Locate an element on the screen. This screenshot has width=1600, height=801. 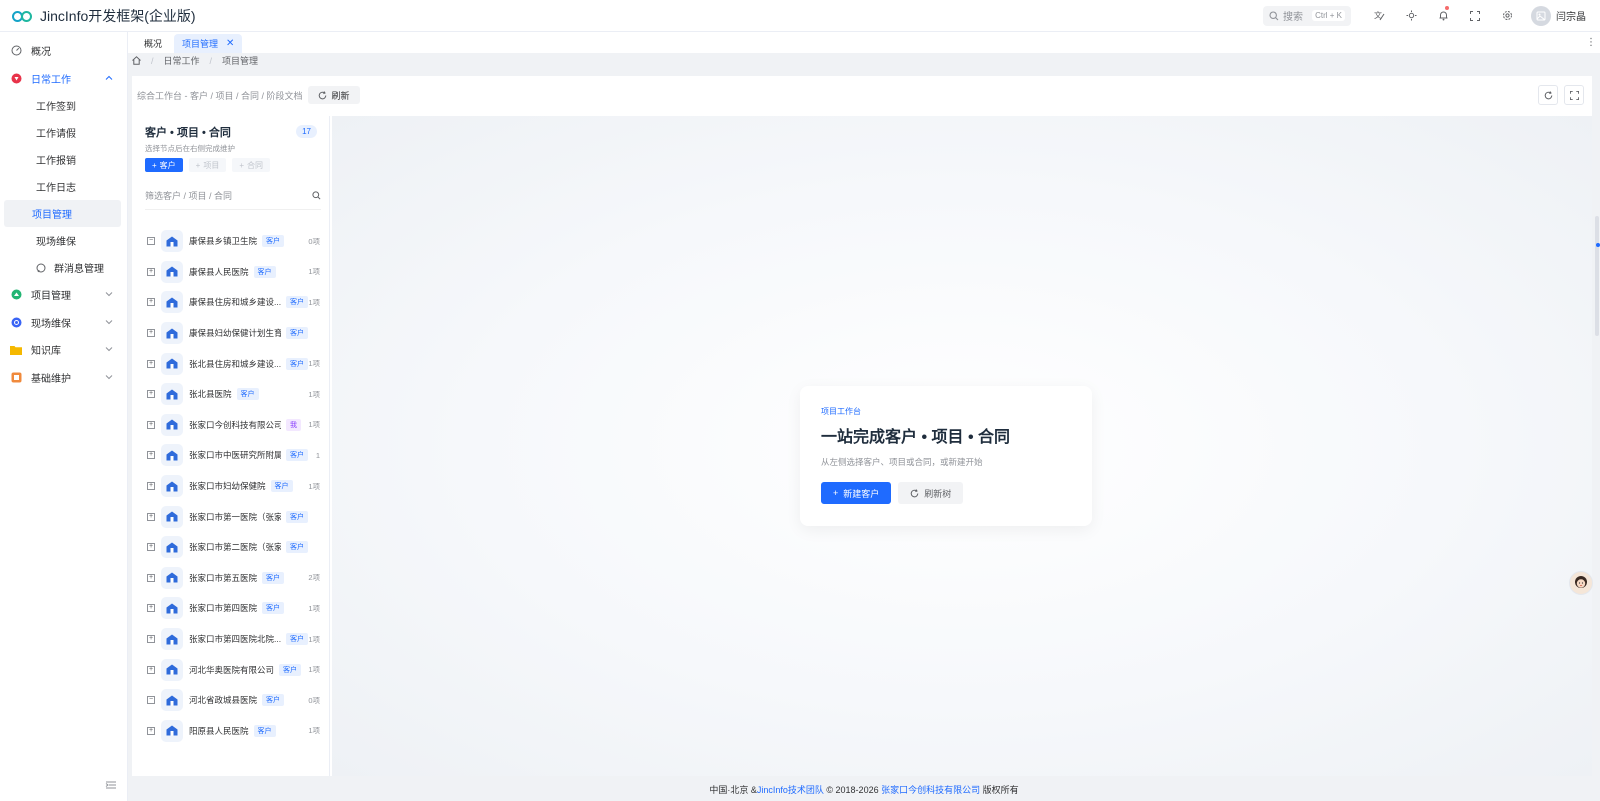
tree-node: + 张家口市第五医院 客户 2项 is located at coordinates (233, 578).